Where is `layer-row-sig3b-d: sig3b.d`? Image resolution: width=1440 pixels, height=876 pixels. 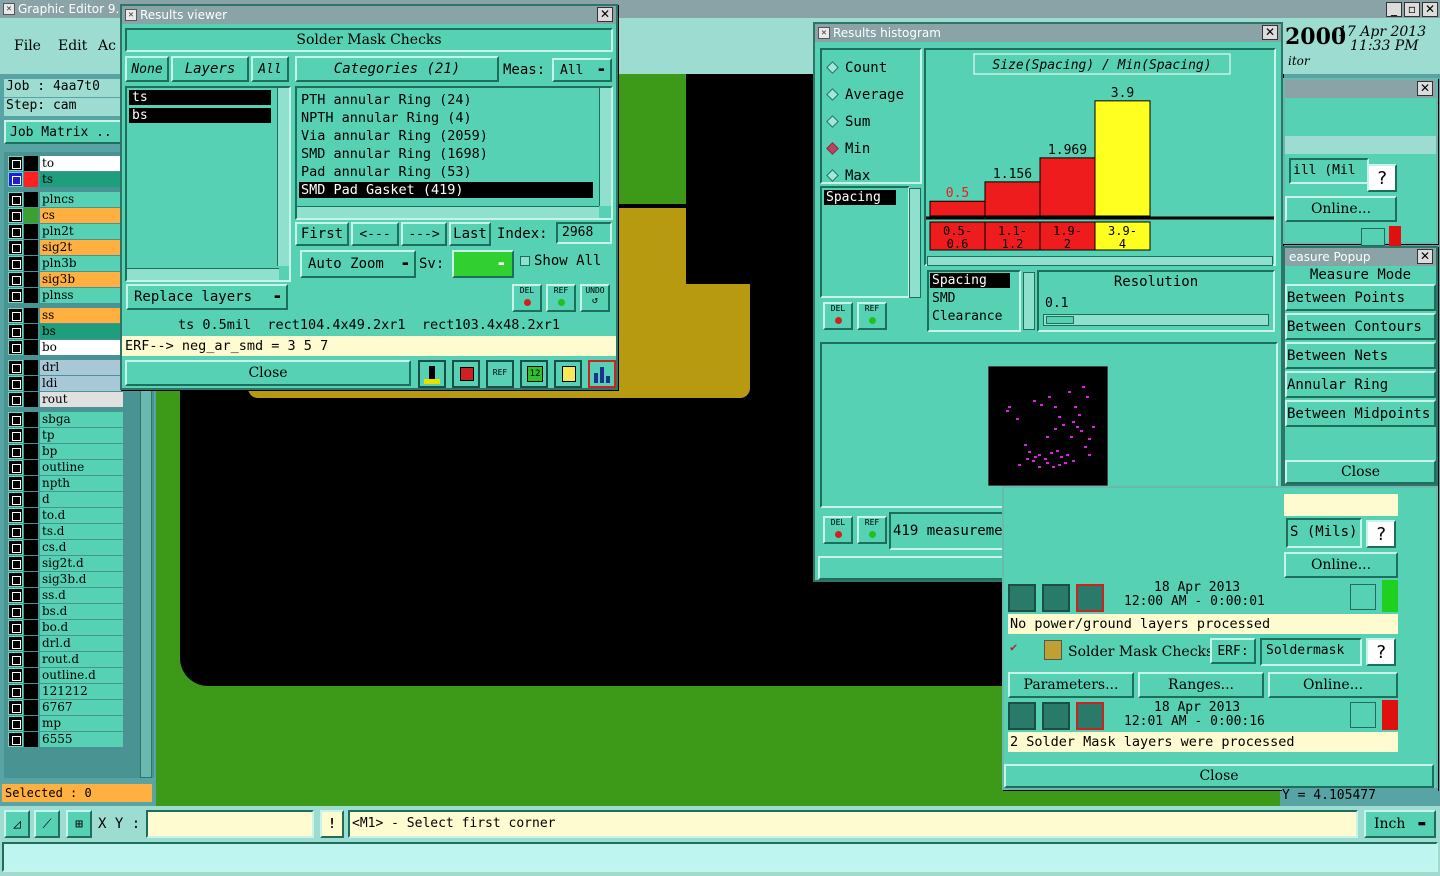 layer-row-sig3b-d: sig3b.d is located at coordinates (65, 579).